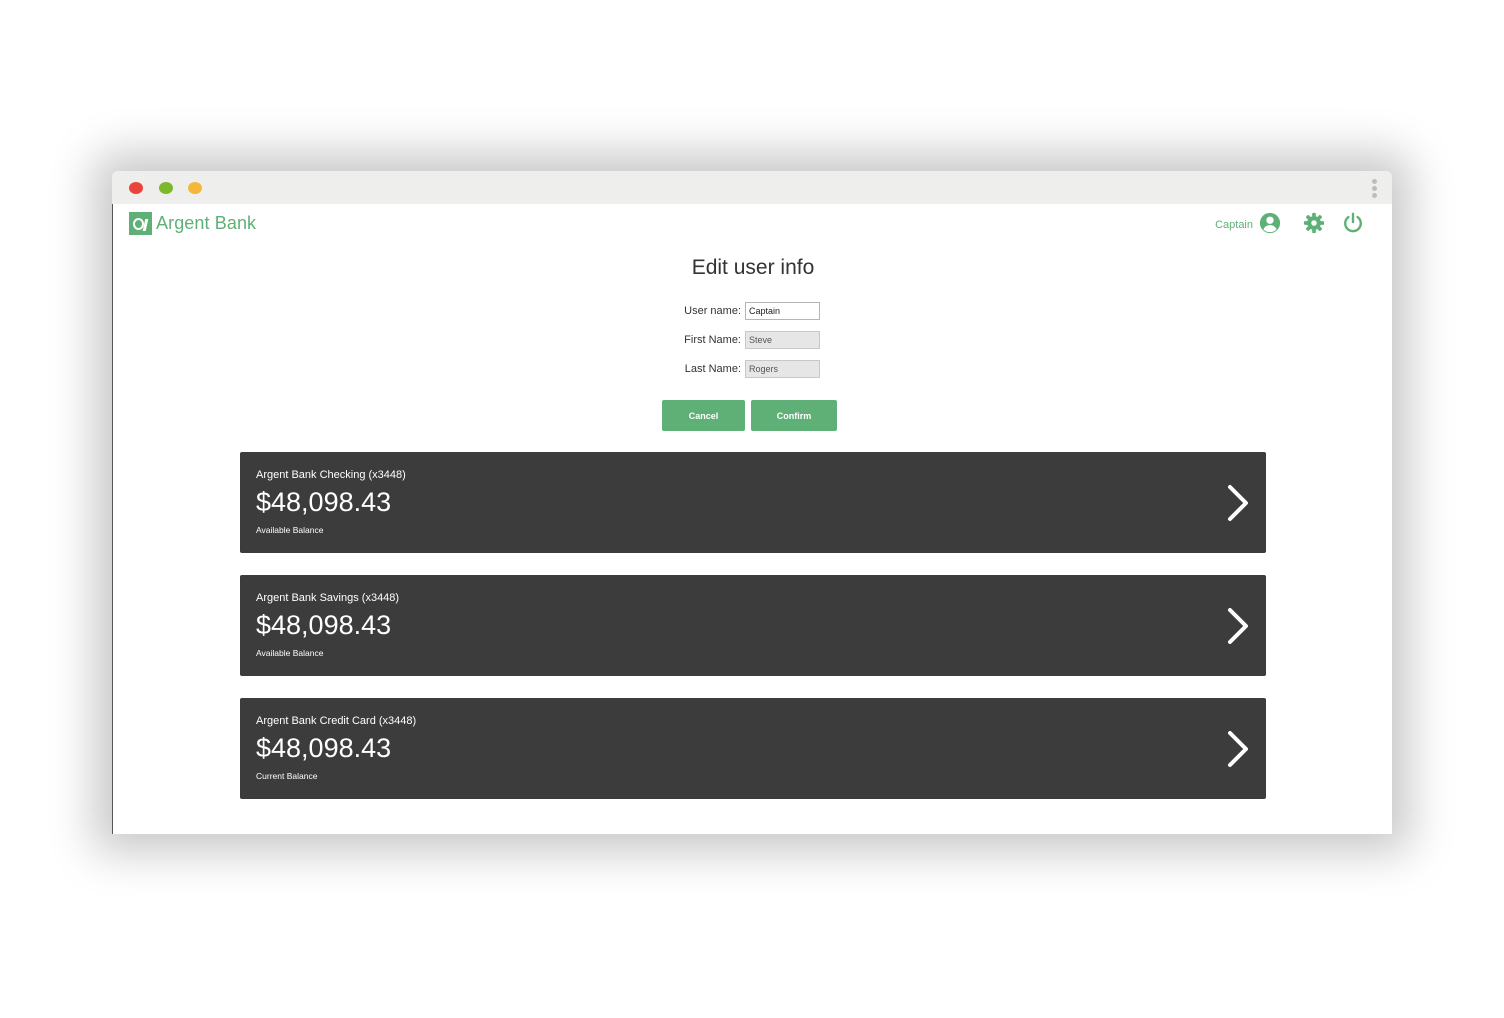 Image resolution: width=1504 pixels, height=1018 pixels. Describe the element at coordinates (703, 415) in the screenshot. I see `cancel-button: Cancel` at that location.